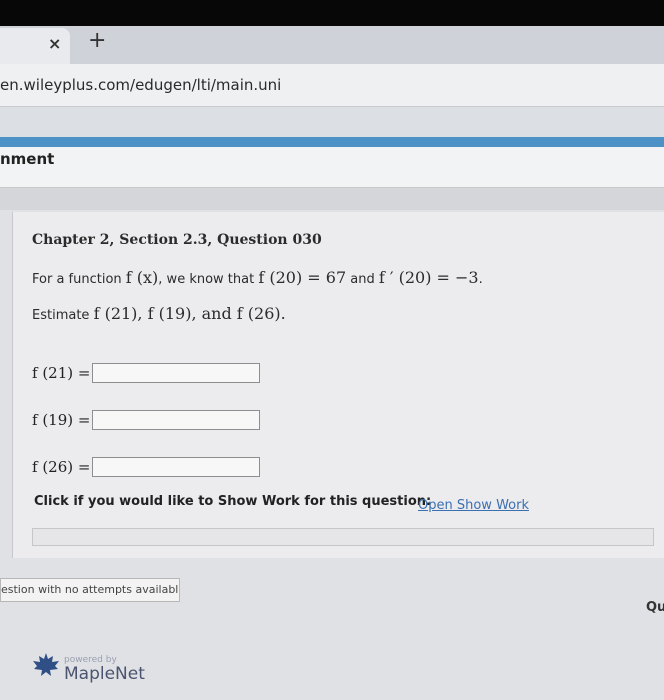 This screenshot has height=700, width=664. Describe the element at coordinates (54, 43) in the screenshot. I see `close-tab-icon: ×` at that location.